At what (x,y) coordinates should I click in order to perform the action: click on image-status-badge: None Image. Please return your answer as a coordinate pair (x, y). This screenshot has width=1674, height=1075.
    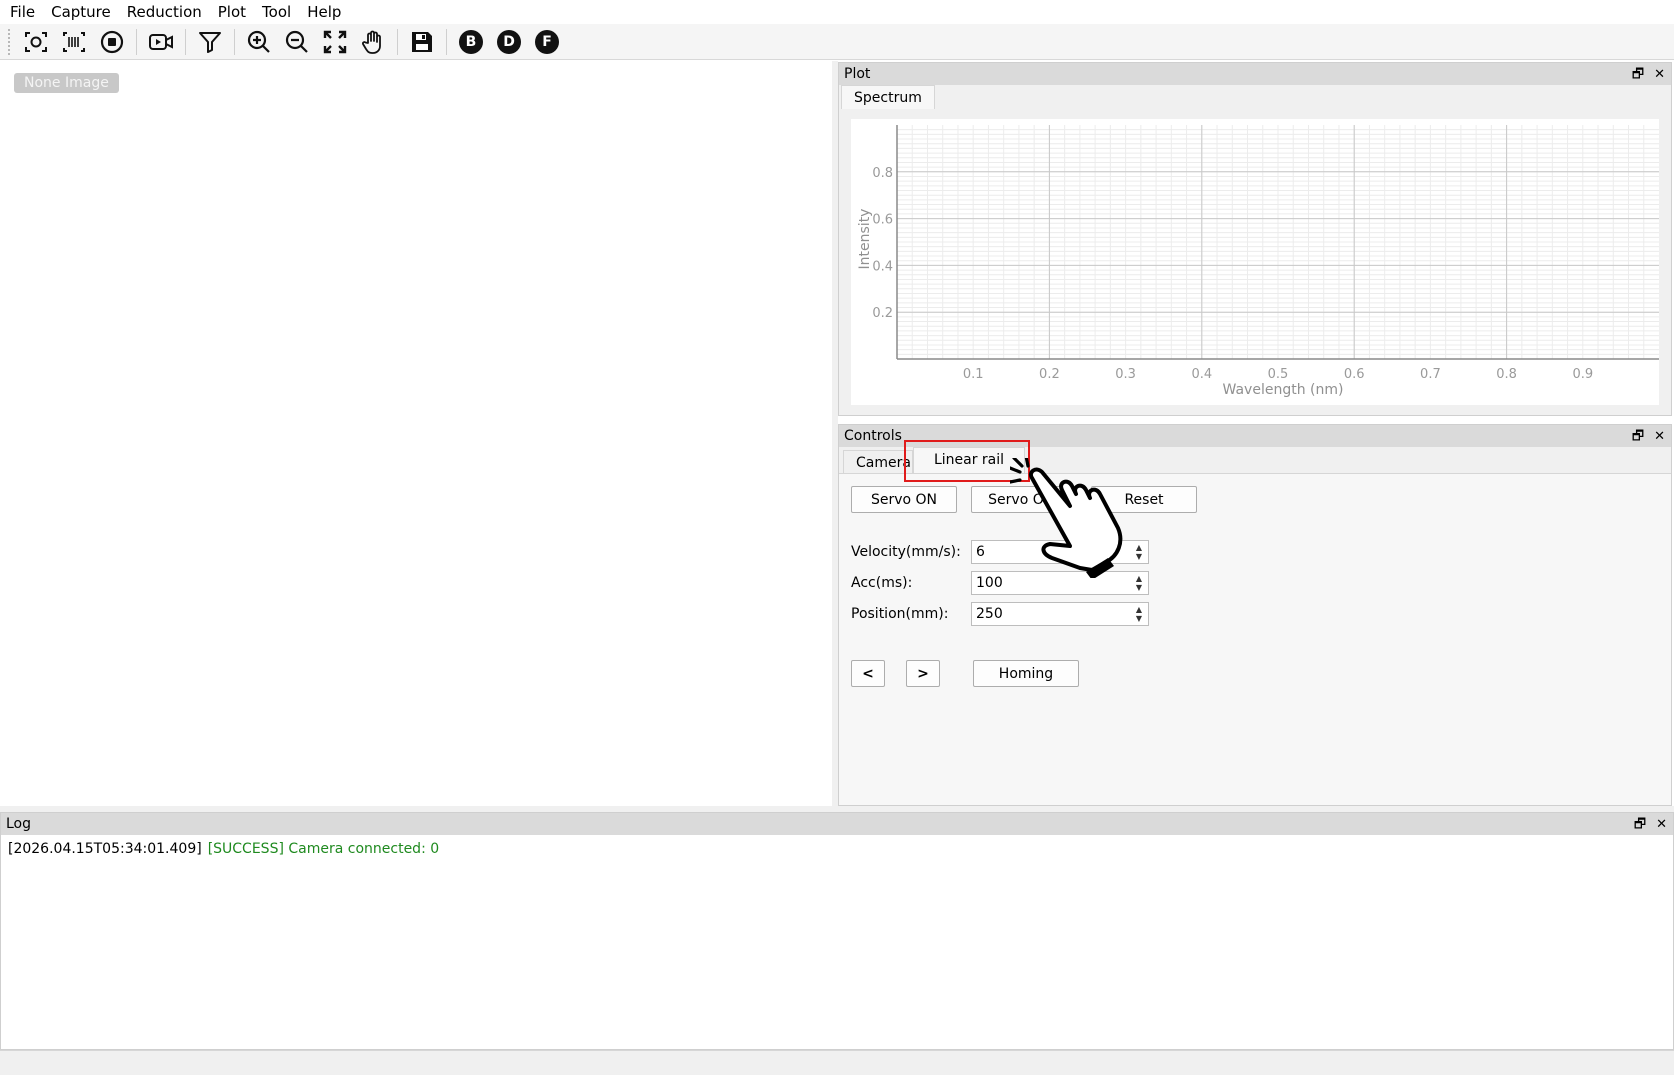
    Looking at the image, I should click on (66, 83).